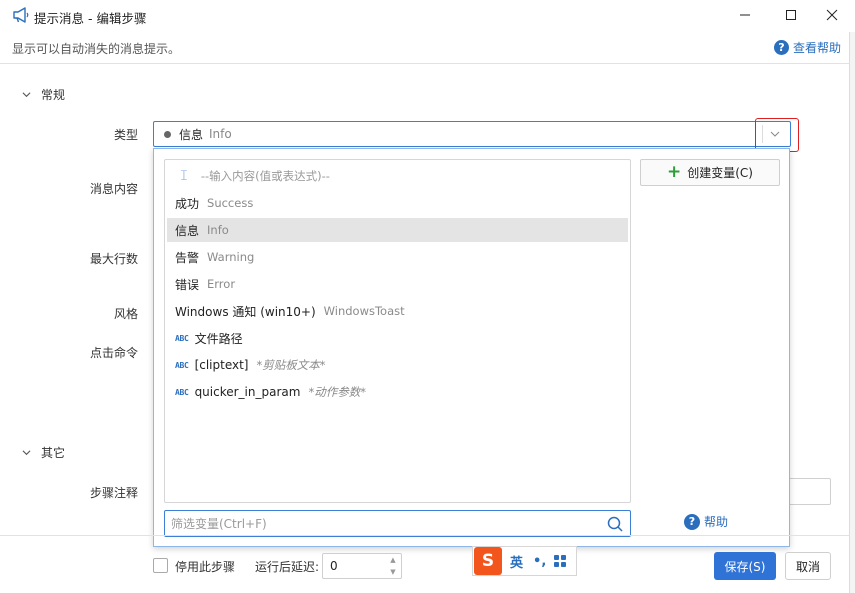 The height and width of the screenshot is (593, 855). What do you see at coordinates (808, 566) in the screenshot?
I see `cancel-button: 取消` at bounding box center [808, 566].